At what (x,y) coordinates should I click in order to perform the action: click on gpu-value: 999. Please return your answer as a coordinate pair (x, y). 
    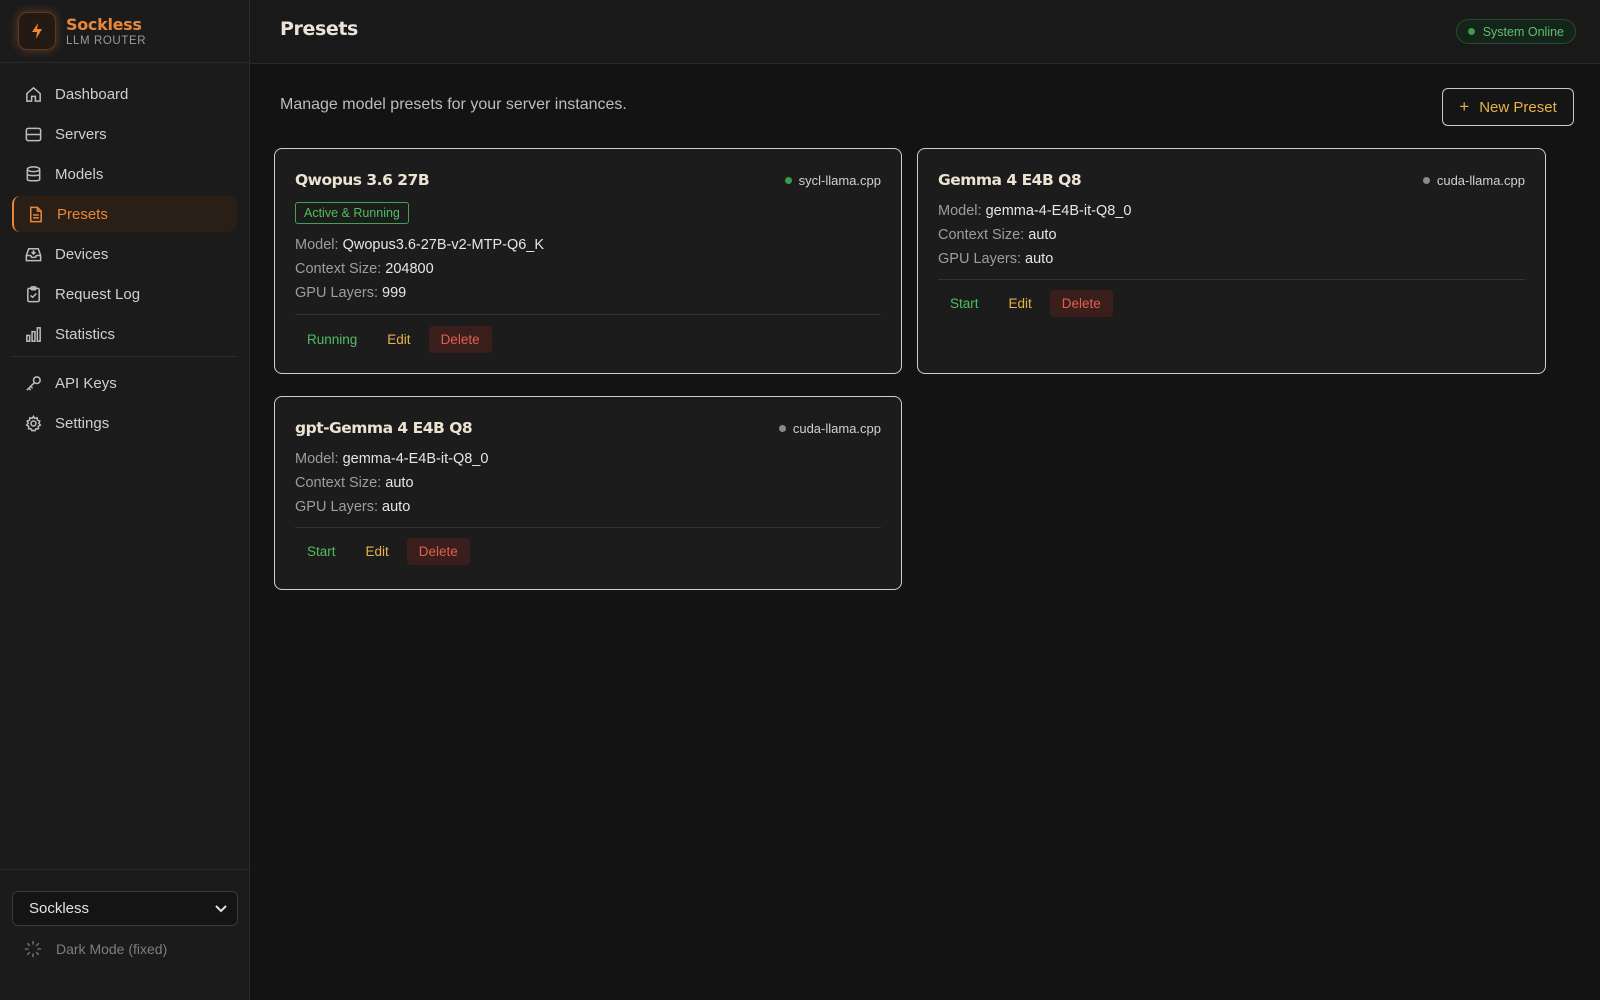
    Looking at the image, I should click on (394, 293).